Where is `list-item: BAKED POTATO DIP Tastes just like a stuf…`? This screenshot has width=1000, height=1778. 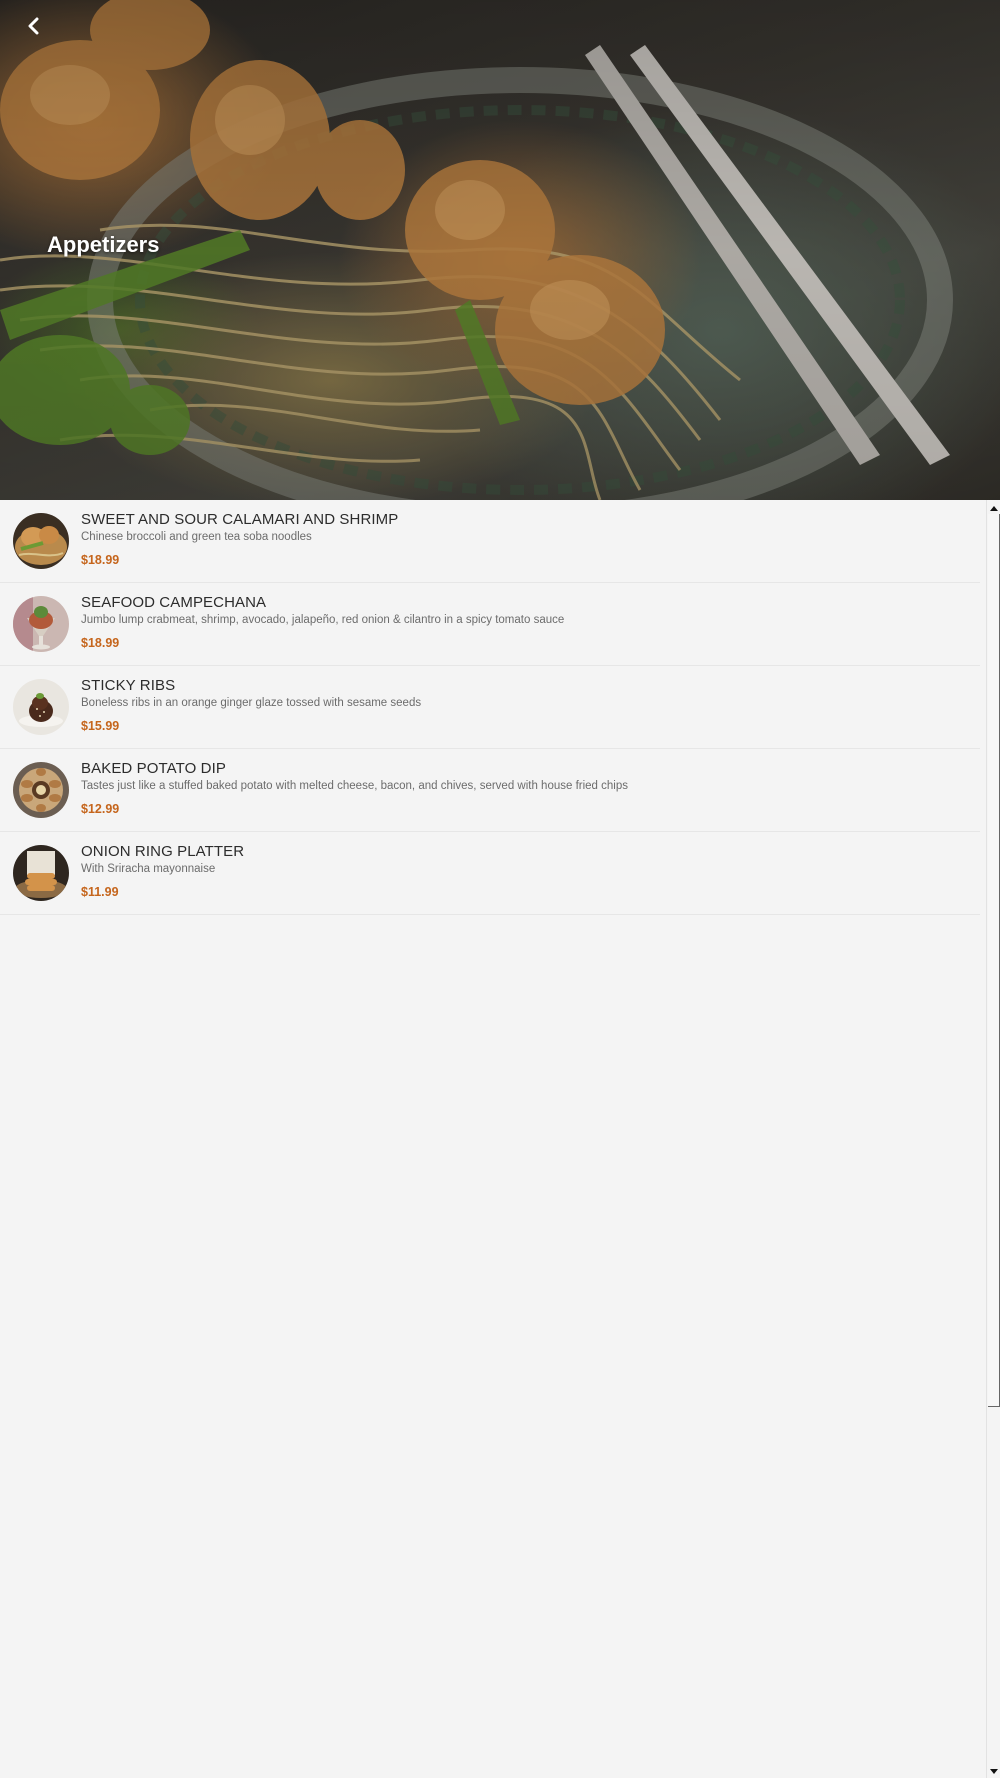
list-item: BAKED POTATO DIP Tastes just like a stuf… is located at coordinates (490, 790).